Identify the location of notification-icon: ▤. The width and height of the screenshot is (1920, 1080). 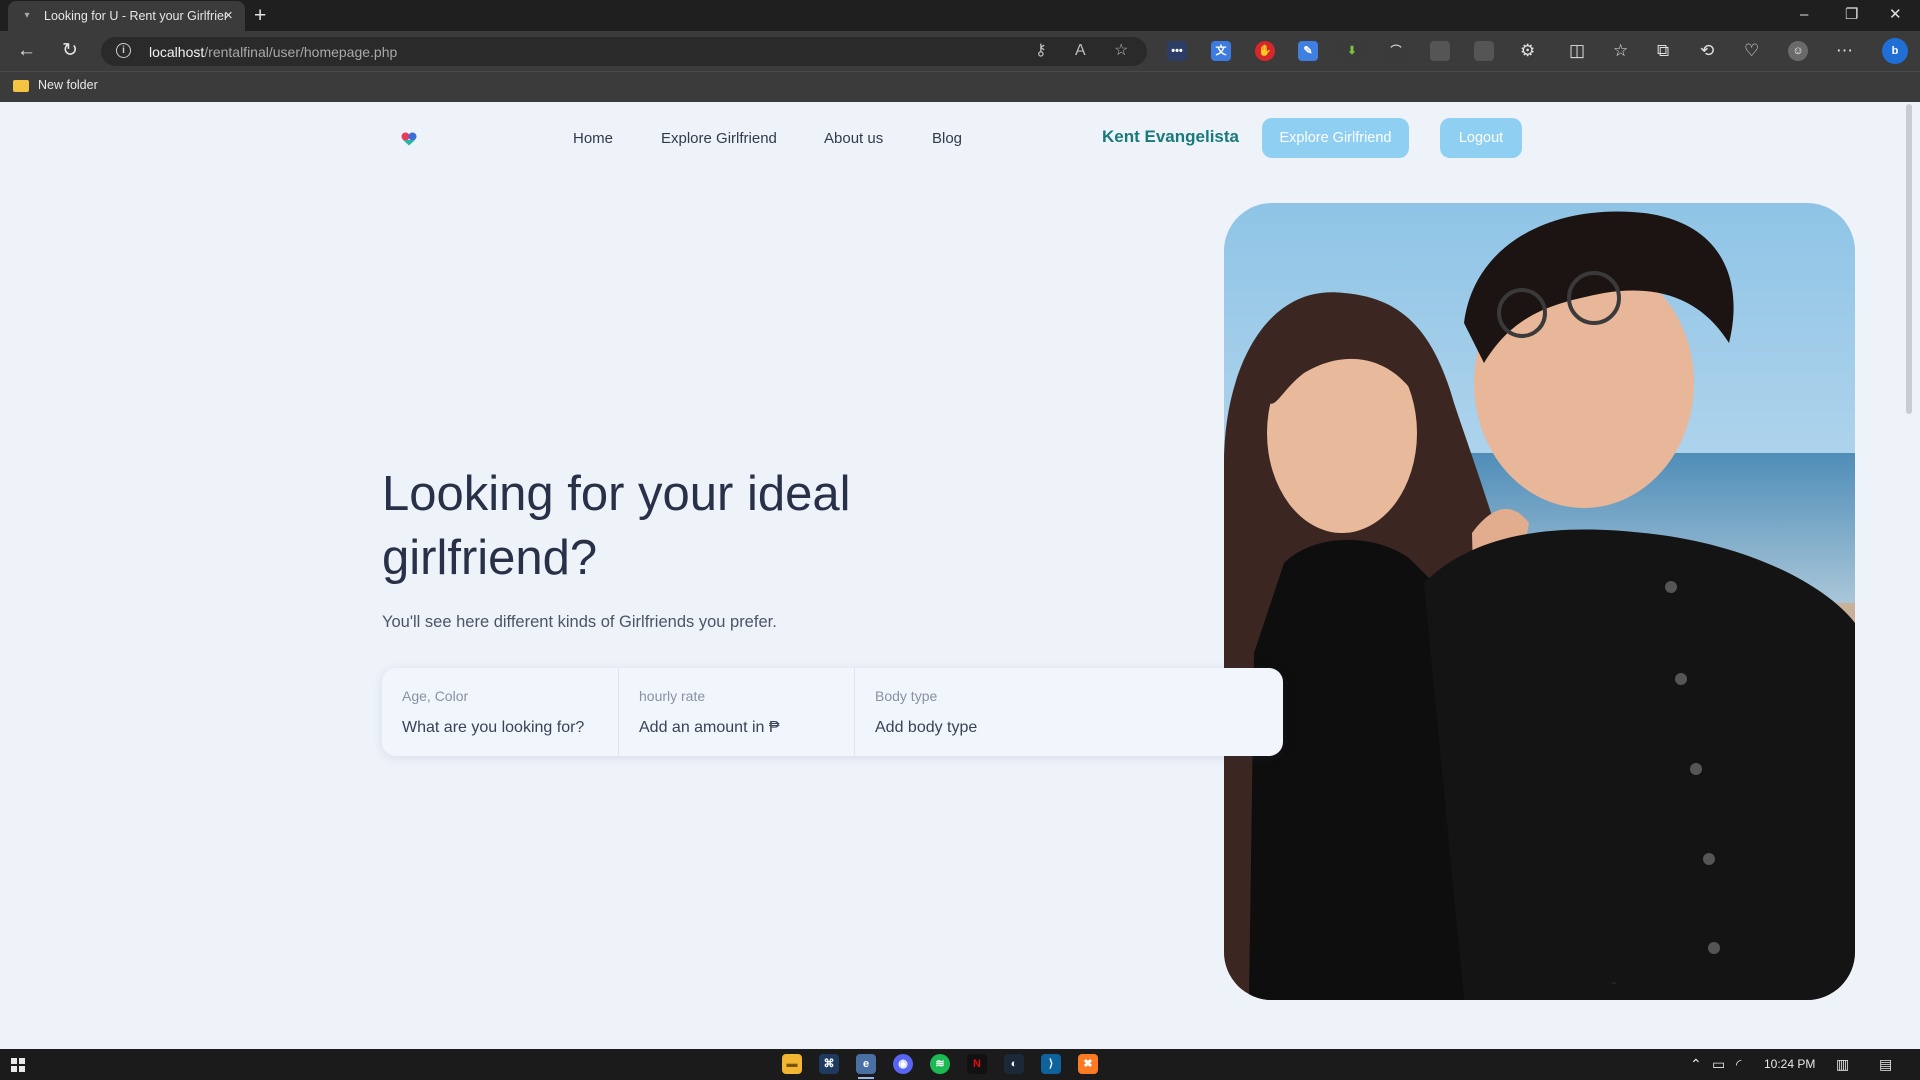
(1885, 1064).